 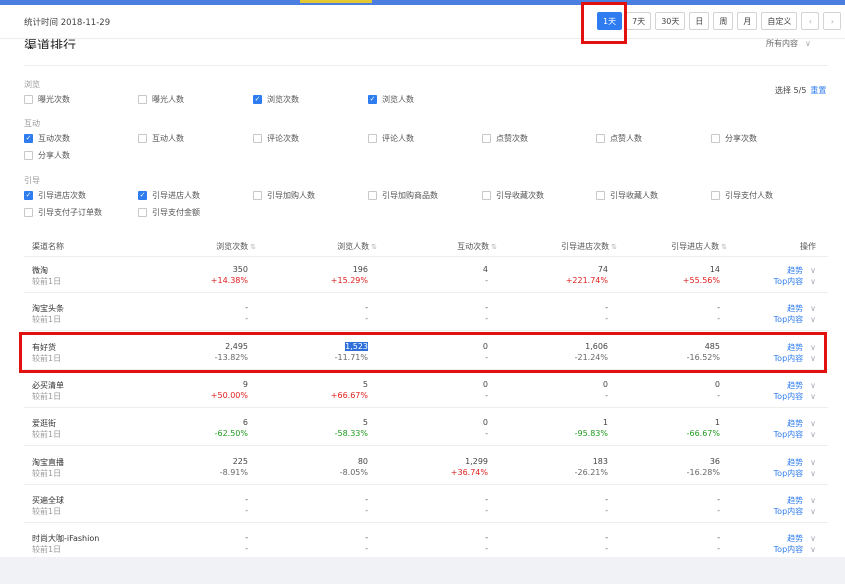 What do you see at coordinates (717, 423) in the screenshot?
I see `metric-value-text: 1` at bounding box center [717, 423].